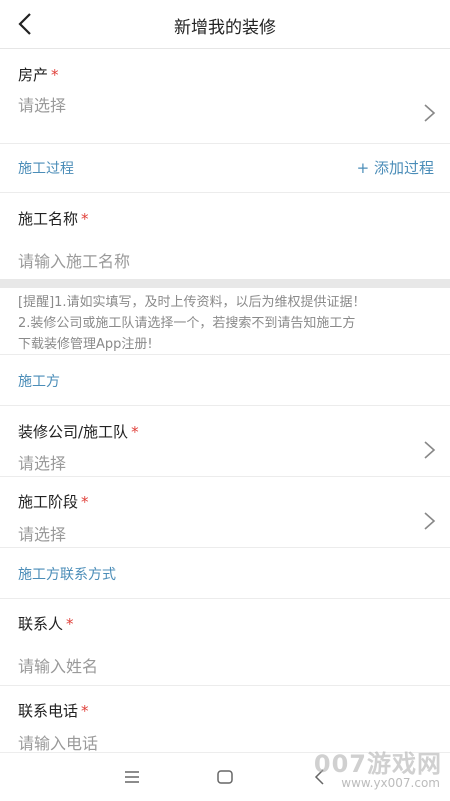  I want to click on contact-phone-input: 请输入电话, so click(58, 742).